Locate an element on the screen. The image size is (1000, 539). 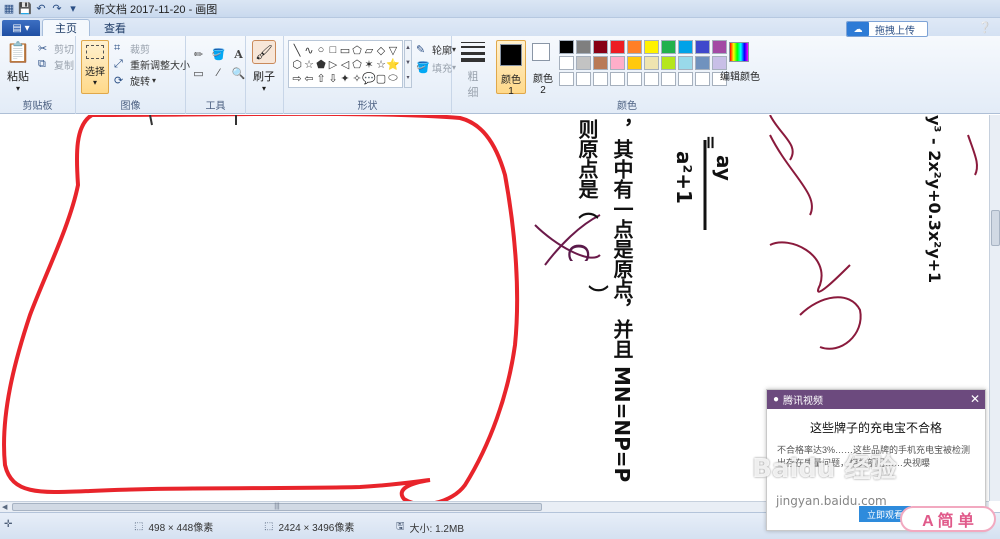
tab-home: 主页 is located at coordinates (66, 27).